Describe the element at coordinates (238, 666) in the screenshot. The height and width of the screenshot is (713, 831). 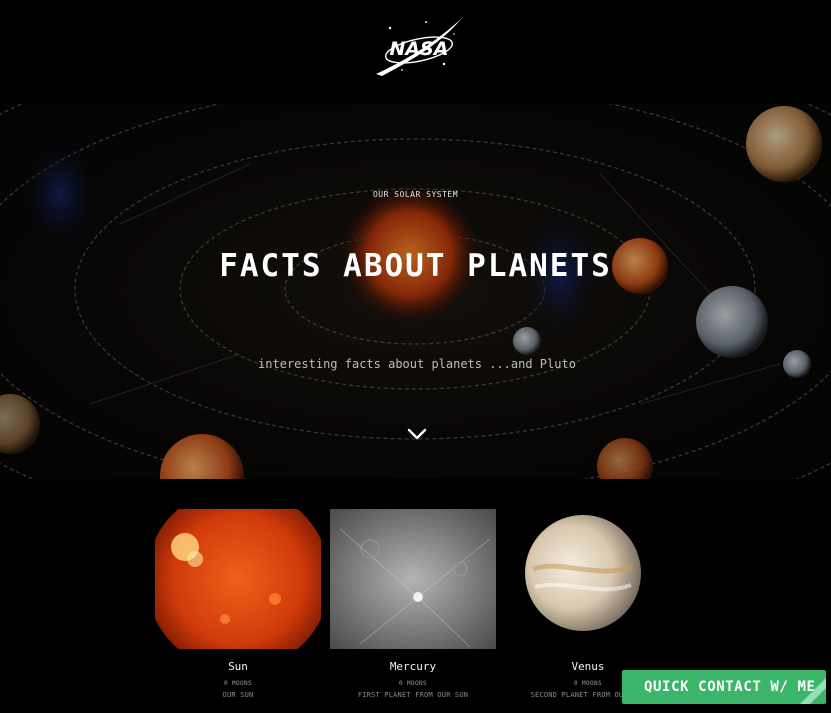
I see `planet-name: Sun` at that location.